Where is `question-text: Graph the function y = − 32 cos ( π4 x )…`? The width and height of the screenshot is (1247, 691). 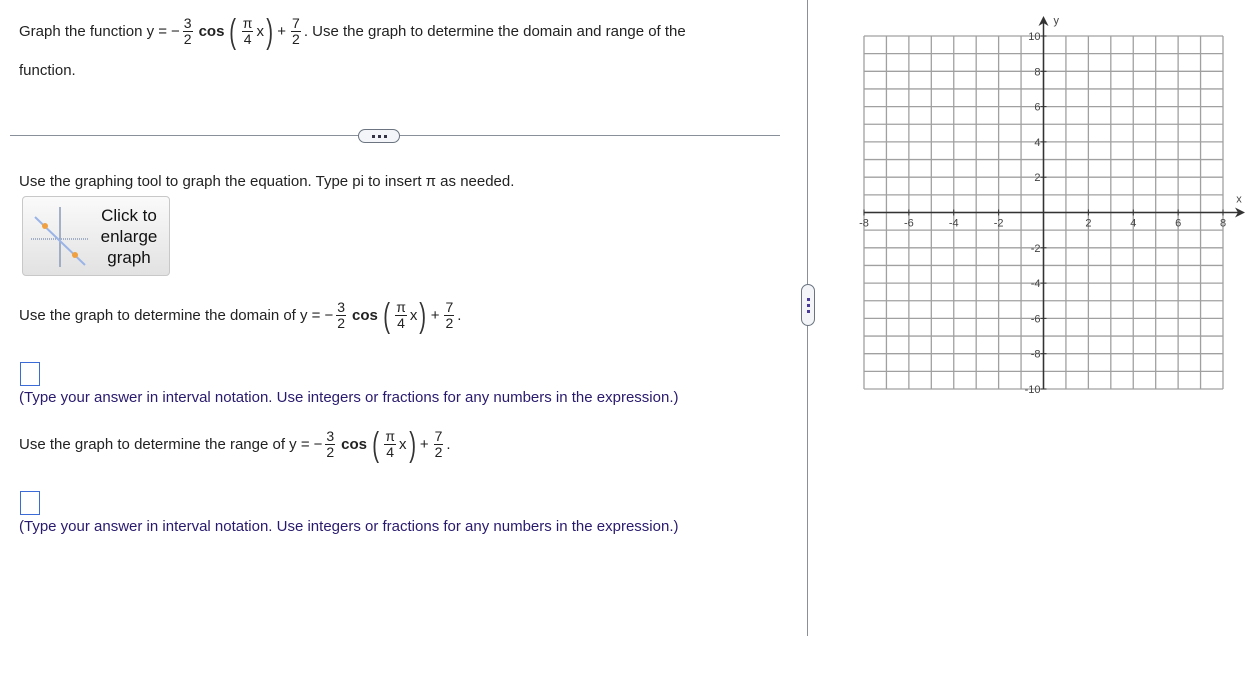 question-text: Graph the function y = − 32 cos ( π4 x )… is located at coordinates (352, 31).